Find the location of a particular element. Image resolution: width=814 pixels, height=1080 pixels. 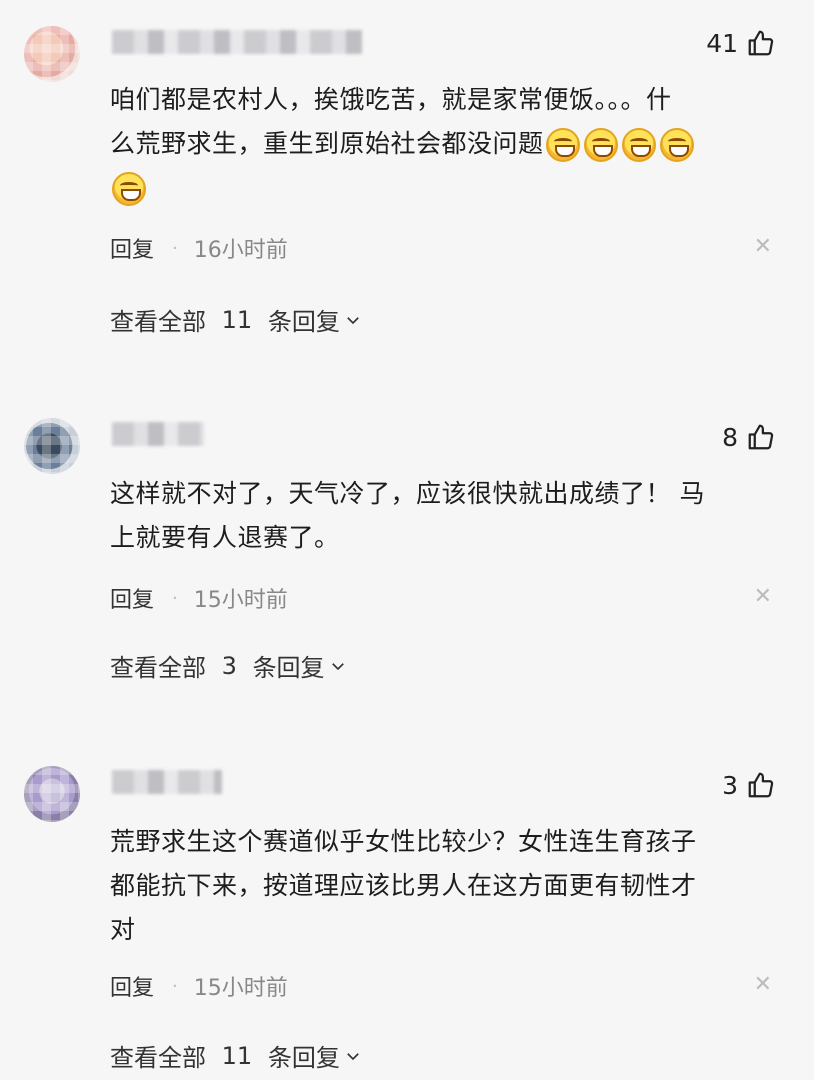

view-all-replies-button: 查看全部 3 条回复 is located at coordinates (228, 665).